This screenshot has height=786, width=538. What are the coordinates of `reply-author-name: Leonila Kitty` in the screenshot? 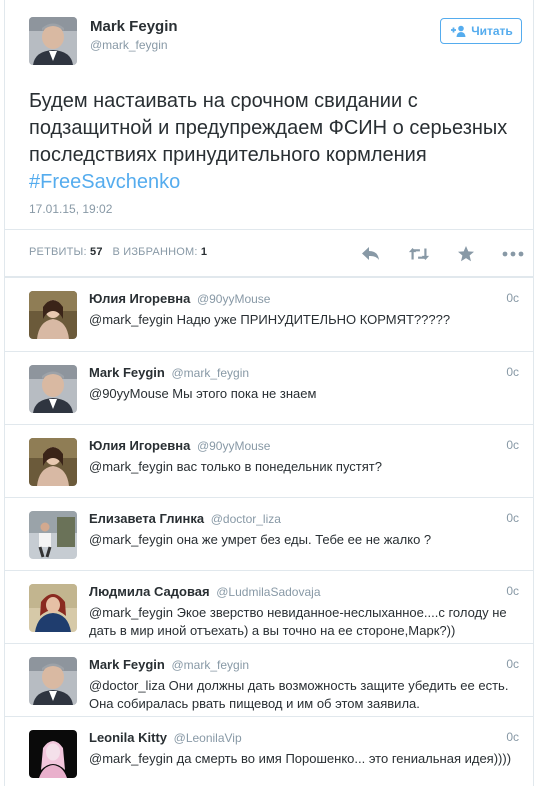 It's located at (128, 737).